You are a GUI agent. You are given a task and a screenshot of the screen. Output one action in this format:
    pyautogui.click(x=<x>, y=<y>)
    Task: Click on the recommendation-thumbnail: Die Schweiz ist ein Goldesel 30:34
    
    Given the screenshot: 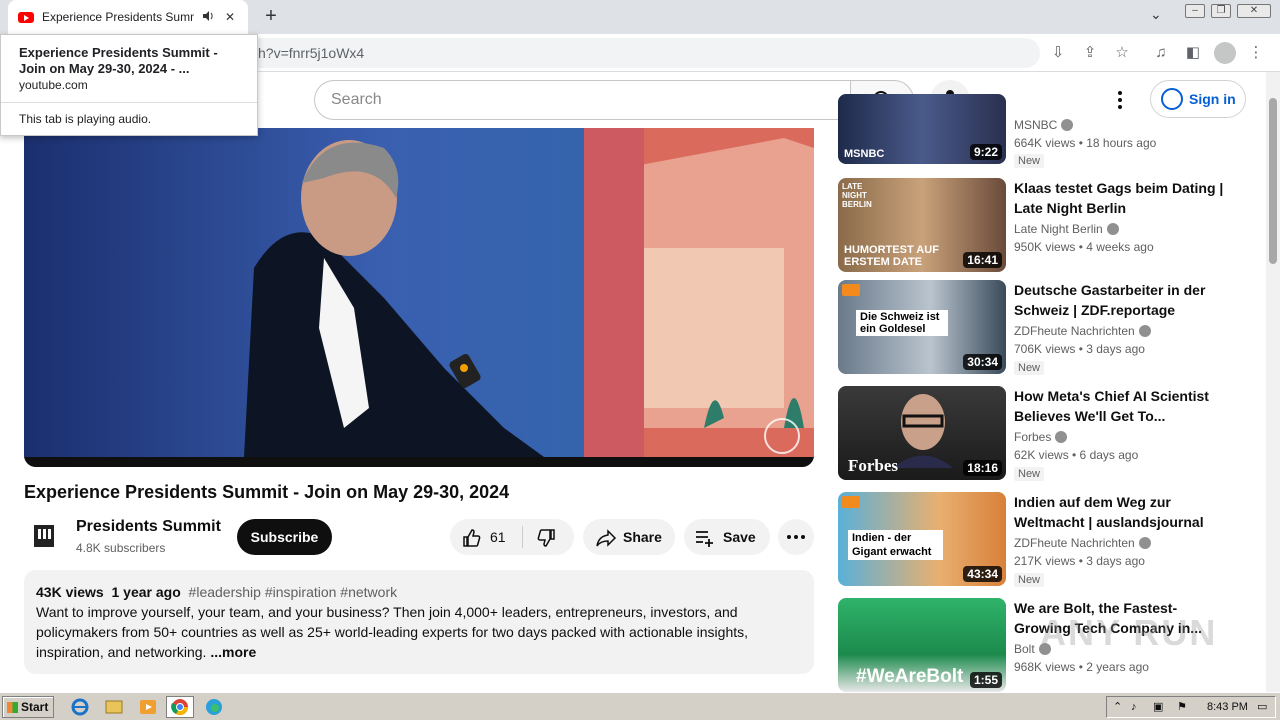 What is the action you would take?
    pyautogui.click(x=922, y=327)
    